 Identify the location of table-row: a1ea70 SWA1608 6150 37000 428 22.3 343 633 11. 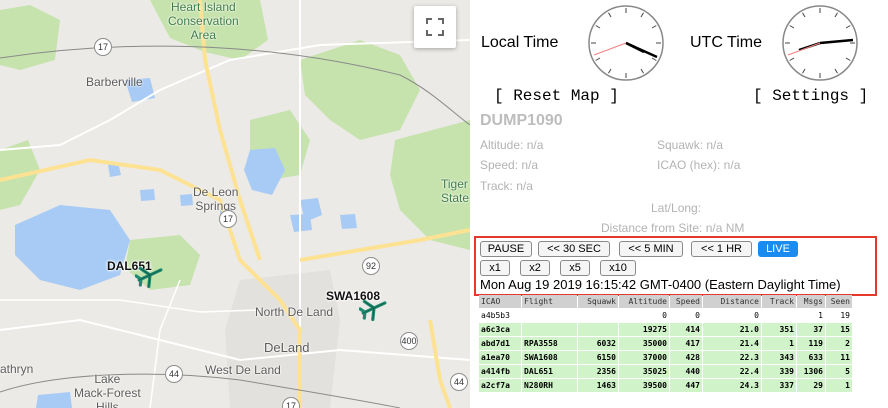
(665, 357).